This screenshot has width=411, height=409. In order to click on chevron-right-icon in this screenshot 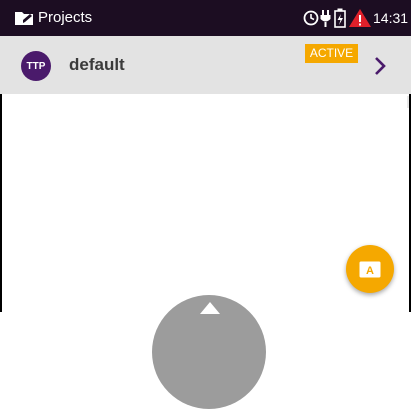, I will do `click(380, 66)`.